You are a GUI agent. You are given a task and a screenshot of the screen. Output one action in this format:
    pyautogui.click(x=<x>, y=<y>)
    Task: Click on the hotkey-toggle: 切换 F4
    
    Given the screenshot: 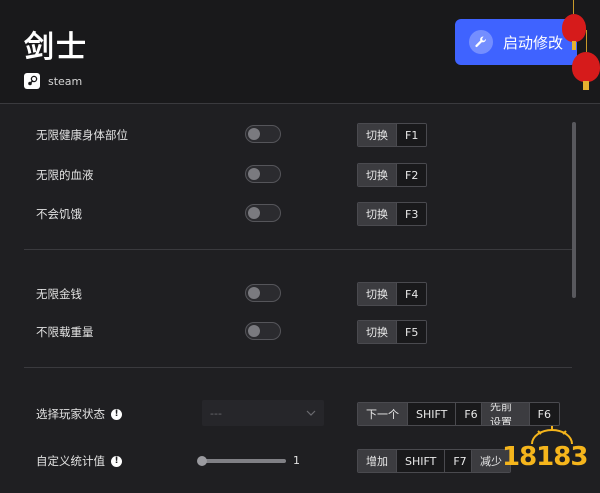 What is the action you would take?
    pyautogui.click(x=392, y=294)
    